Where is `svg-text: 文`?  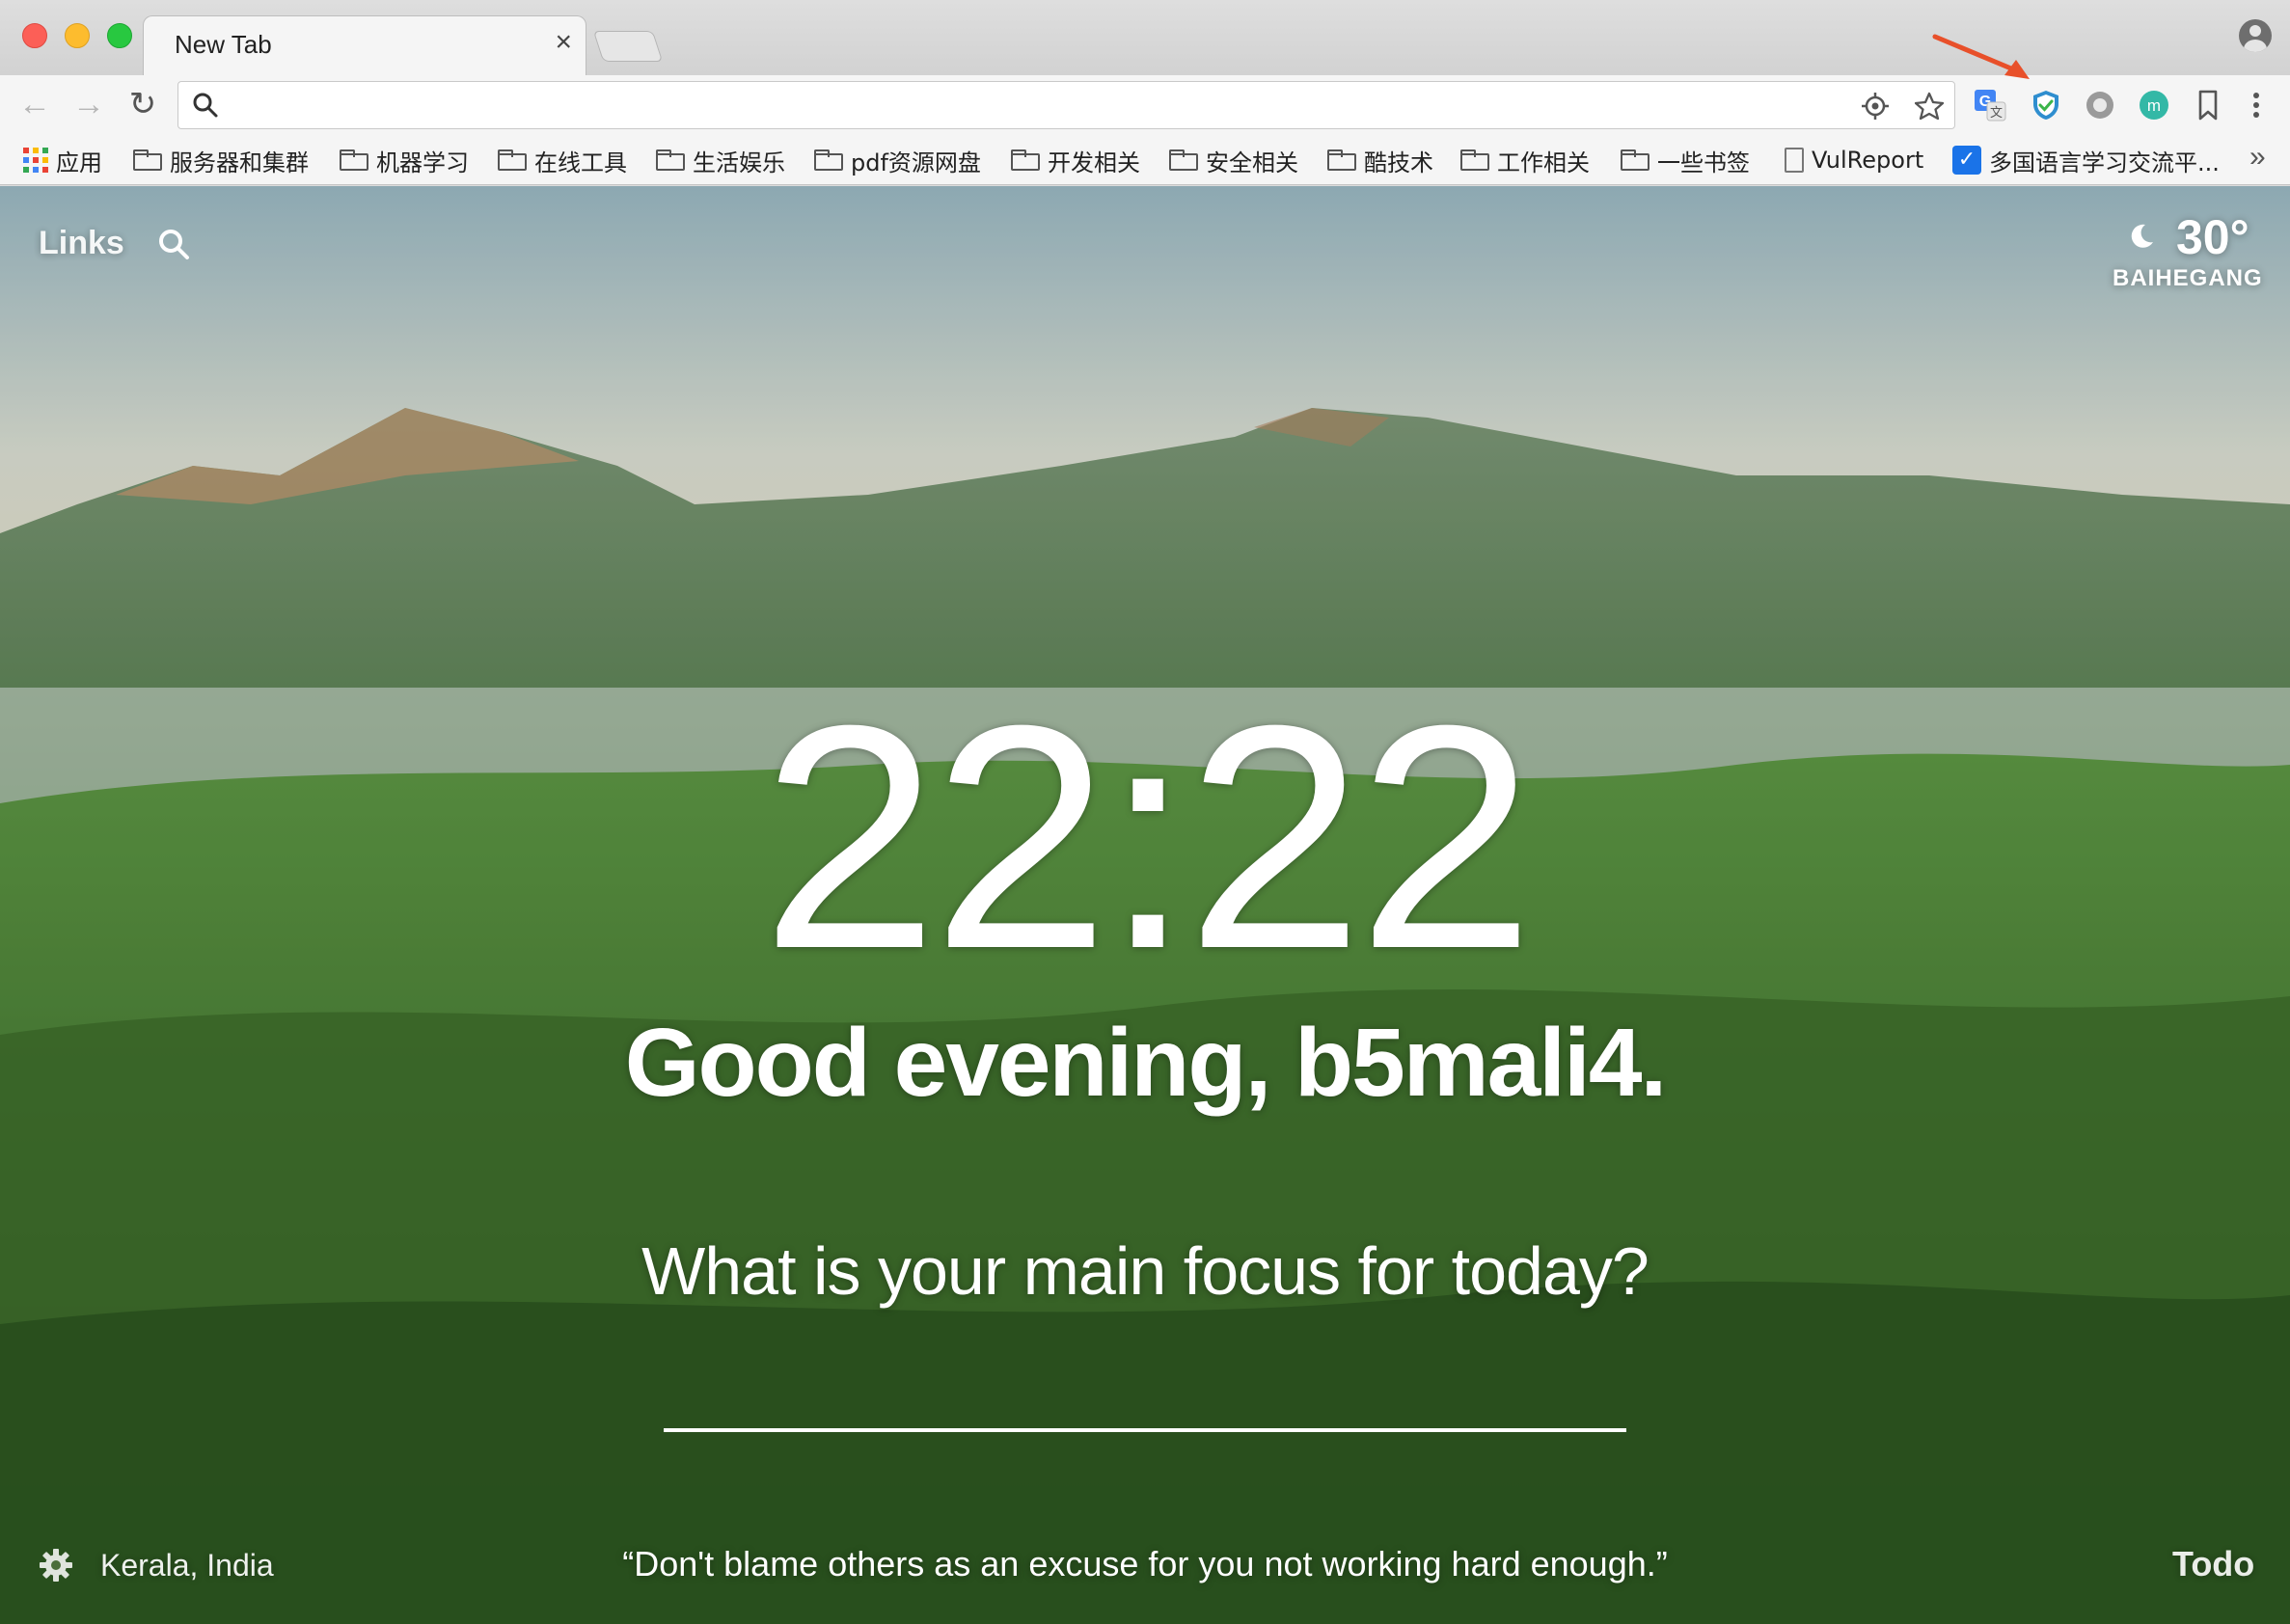
svg-text: 文 is located at coordinates (1996, 113).